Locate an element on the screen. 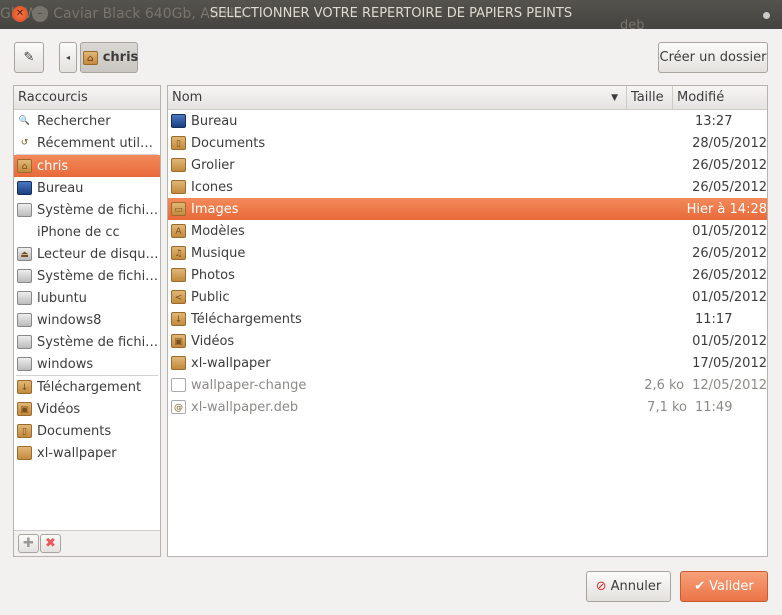 The image size is (782, 615). file-name: Bureau is located at coordinates (214, 121).